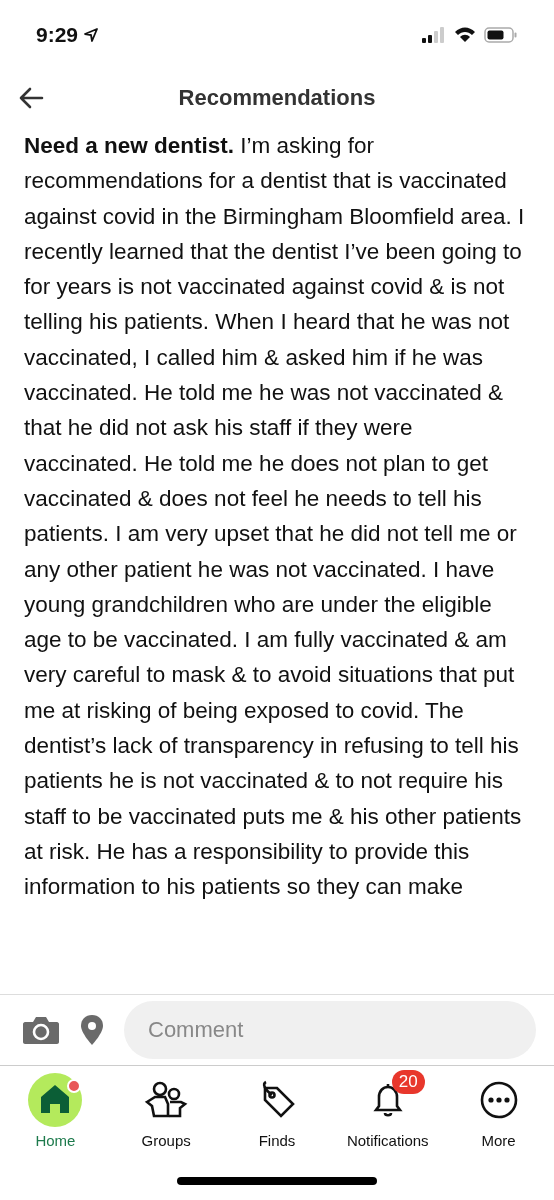 This screenshot has width=554, height=1200. What do you see at coordinates (166, 1100) in the screenshot?
I see `people-icon` at bounding box center [166, 1100].